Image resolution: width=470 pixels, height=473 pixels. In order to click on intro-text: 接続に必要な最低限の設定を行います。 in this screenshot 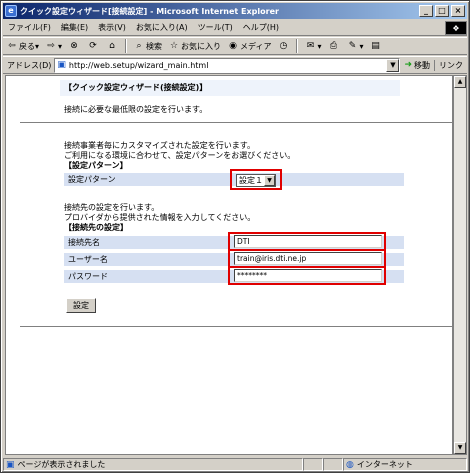, I will do `click(136, 109)`.